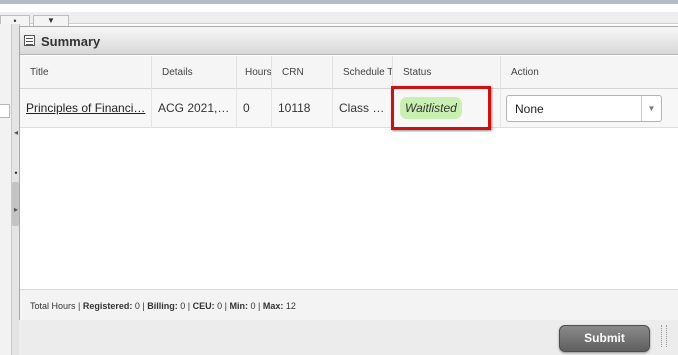 The height and width of the screenshot is (355, 678). What do you see at coordinates (589, 72) in the screenshot?
I see `column-action: Action` at bounding box center [589, 72].